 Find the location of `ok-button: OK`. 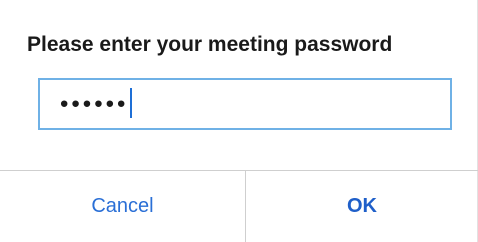

ok-button: OK is located at coordinates (362, 206).